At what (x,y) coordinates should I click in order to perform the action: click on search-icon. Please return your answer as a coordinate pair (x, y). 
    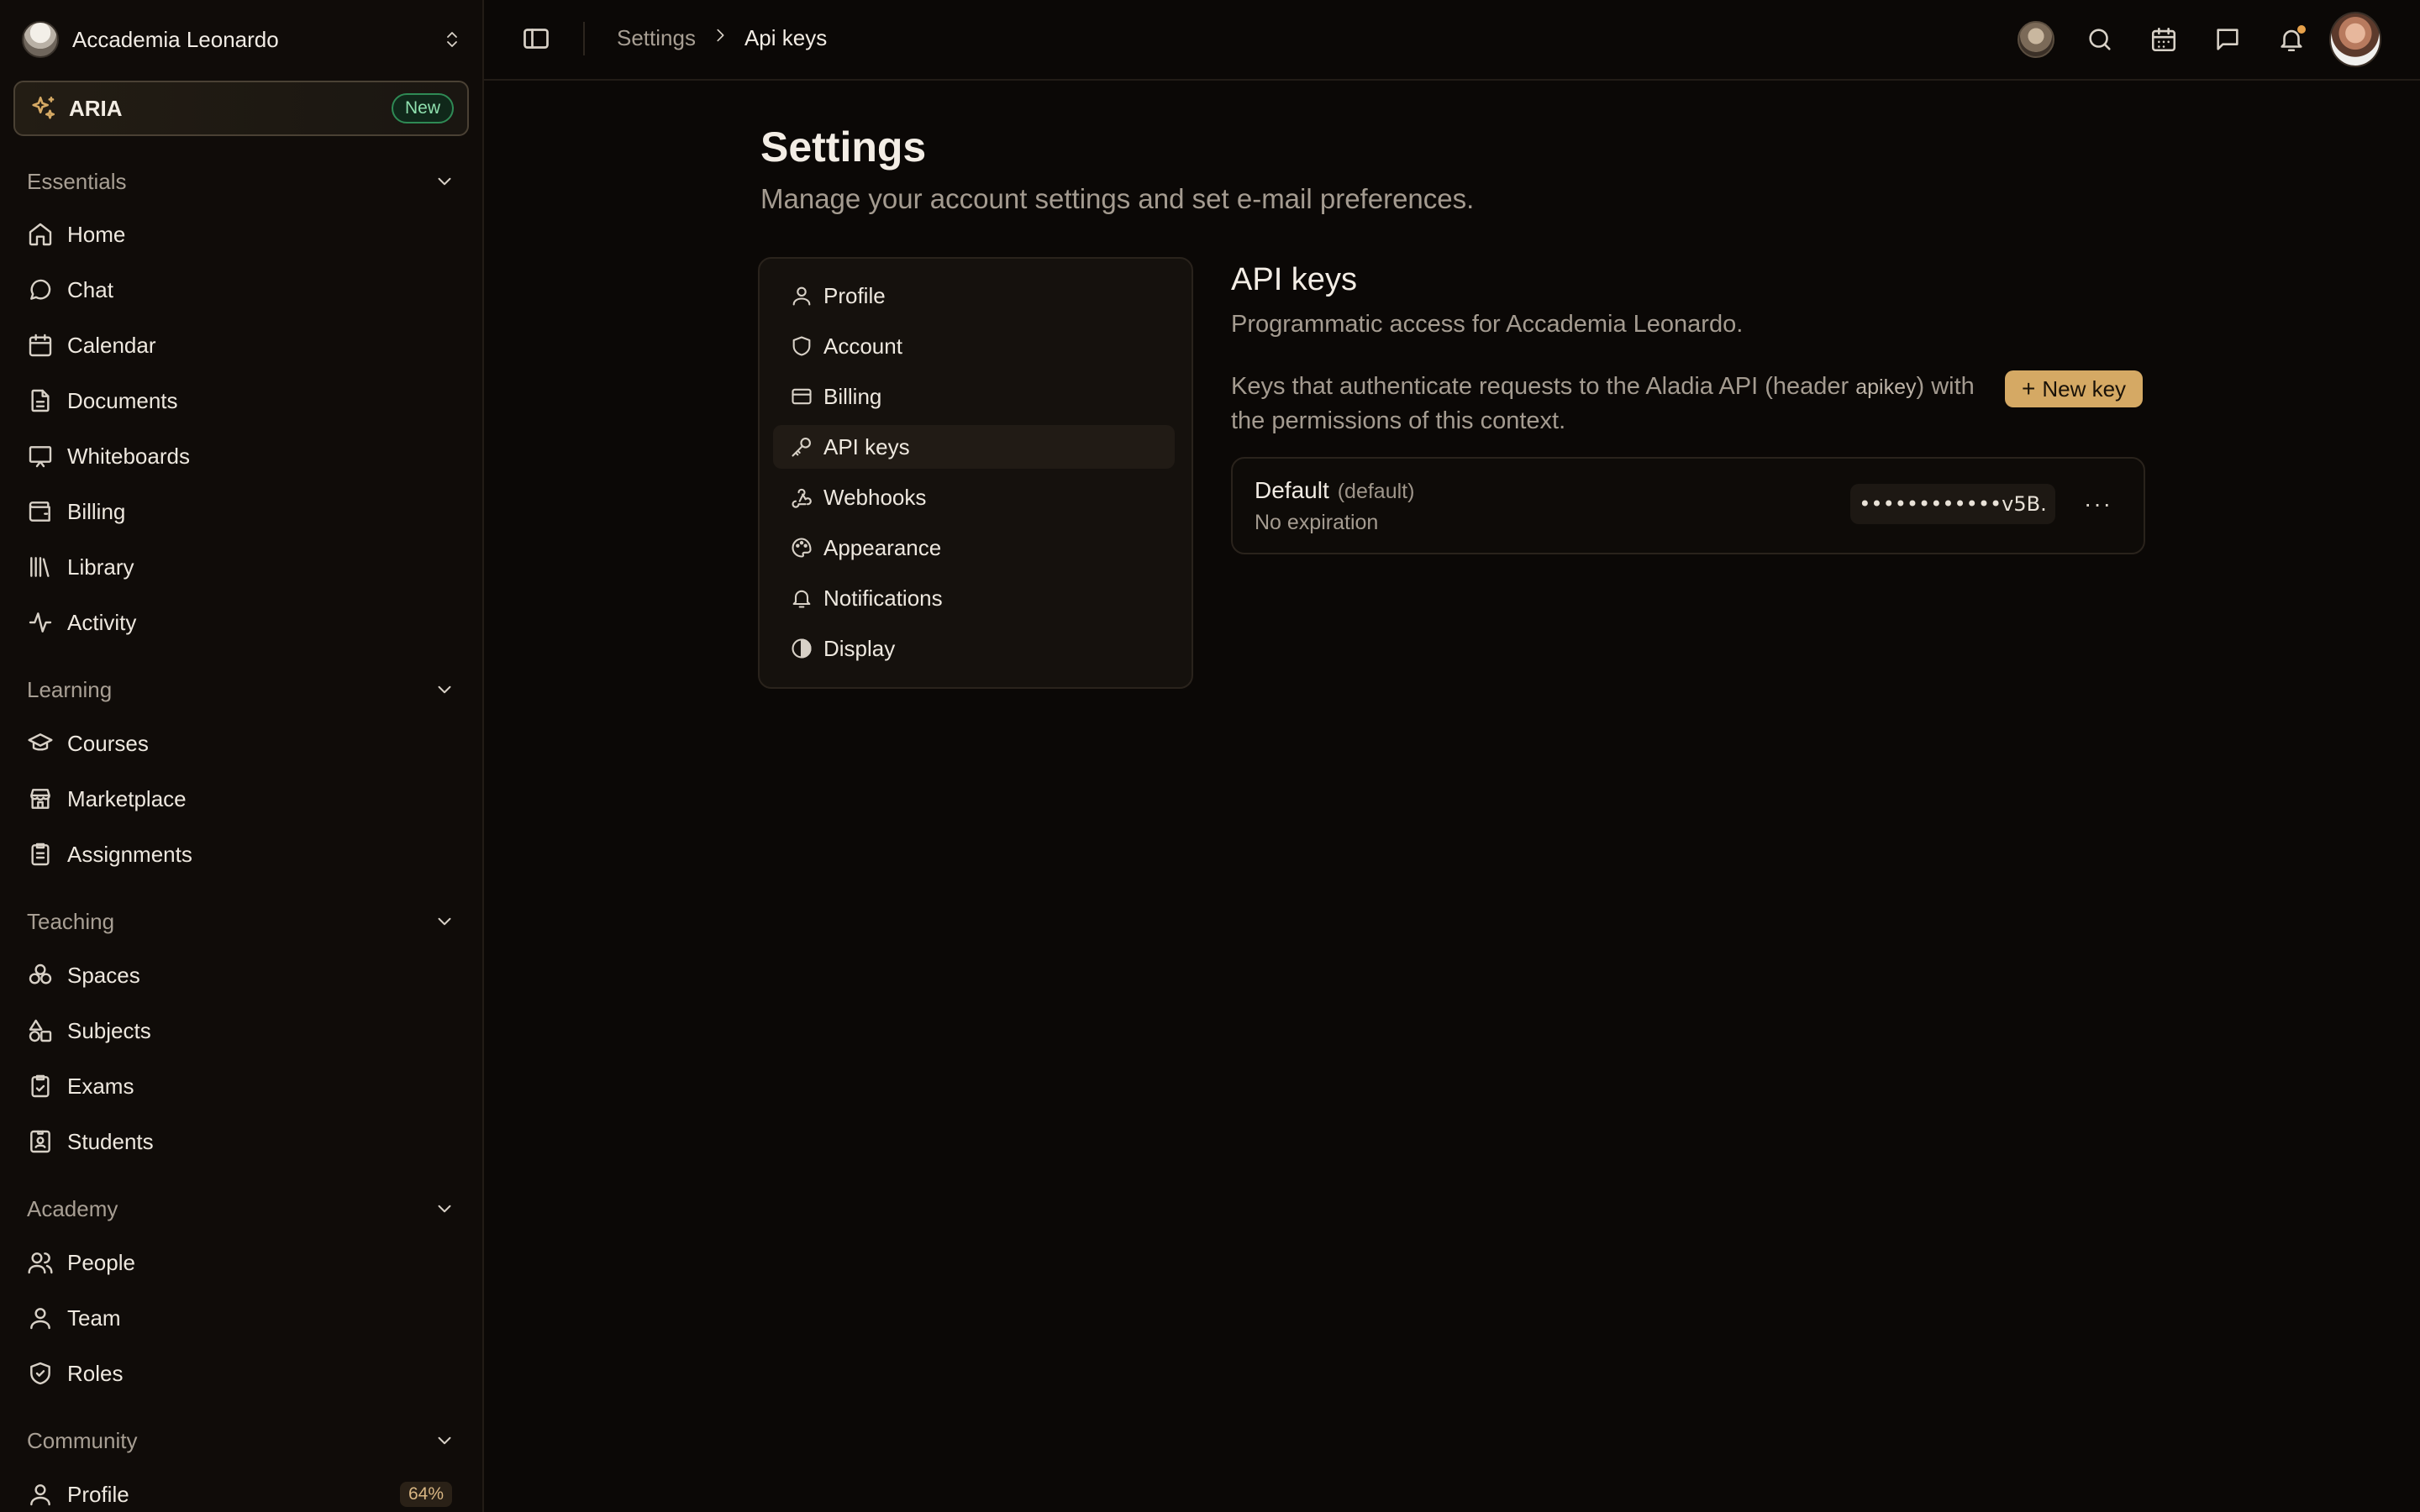
    Looking at the image, I should click on (2100, 39).